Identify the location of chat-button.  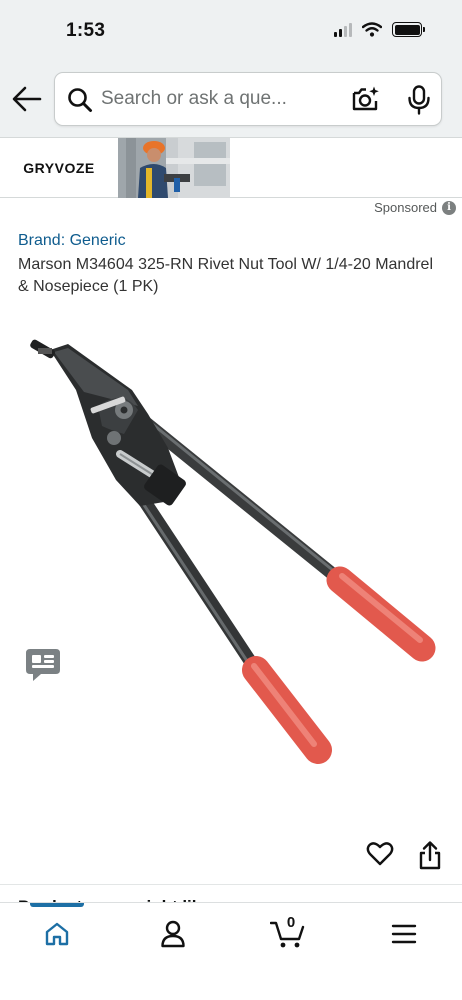
(43, 665).